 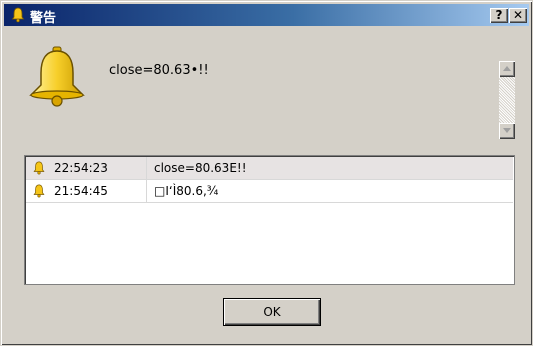 I want to click on list-item: 22:54:23 close=80.63E!!, so click(x=269, y=168).